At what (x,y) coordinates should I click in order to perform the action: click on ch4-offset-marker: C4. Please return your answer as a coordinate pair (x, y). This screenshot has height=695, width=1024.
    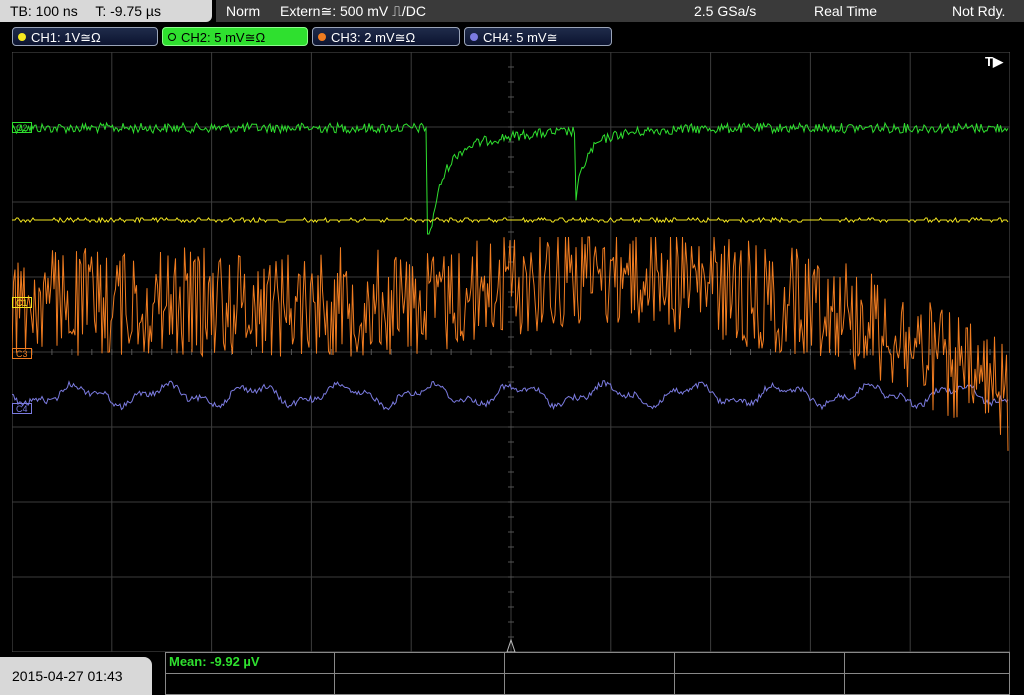
    Looking at the image, I should click on (22, 408).